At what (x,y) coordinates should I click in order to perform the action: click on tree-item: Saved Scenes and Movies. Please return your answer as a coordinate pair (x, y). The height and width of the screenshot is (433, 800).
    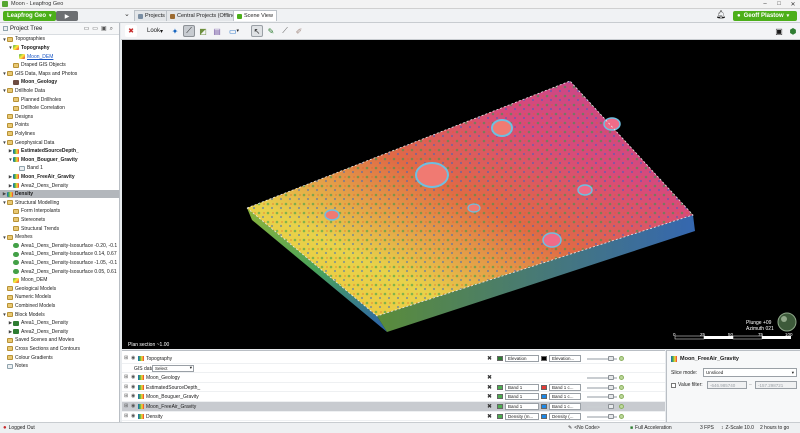
    Looking at the image, I should click on (59, 340).